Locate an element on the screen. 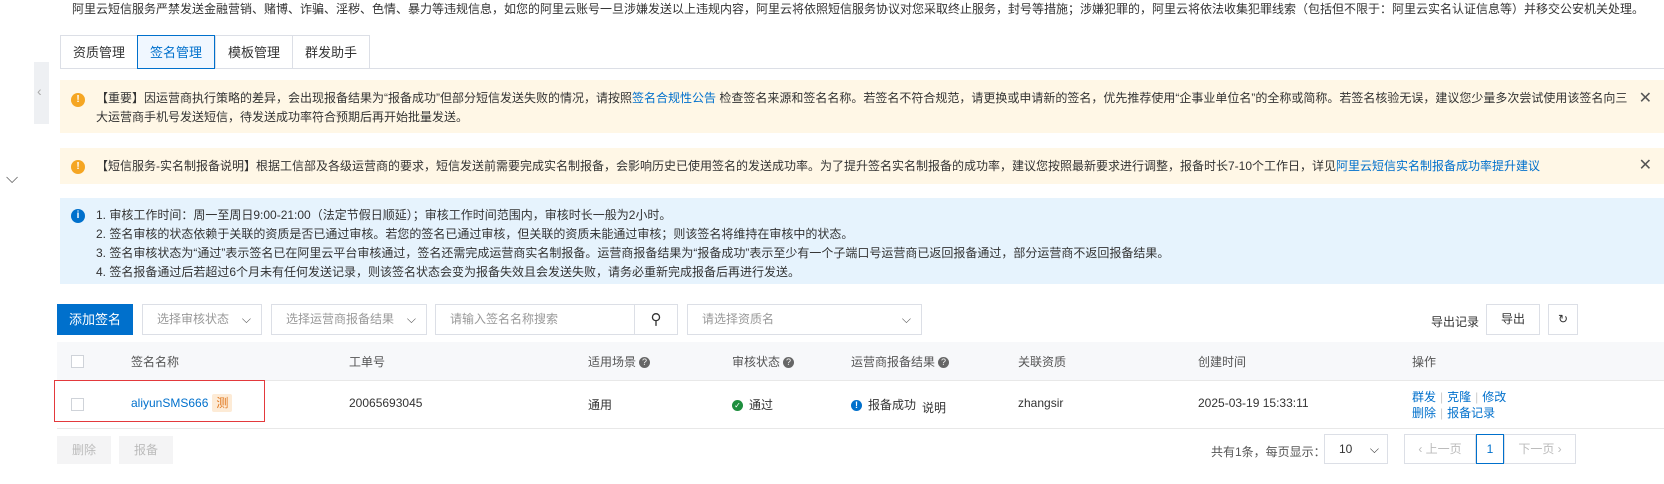 This screenshot has height=484, width=1664. prev-page-button: ‹ 上一页 is located at coordinates (1440, 449).